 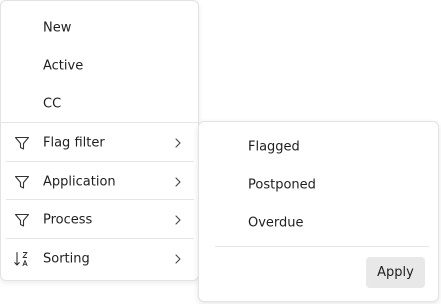 I want to click on submenu-item-label: Overdue, so click(x=276, y=223).